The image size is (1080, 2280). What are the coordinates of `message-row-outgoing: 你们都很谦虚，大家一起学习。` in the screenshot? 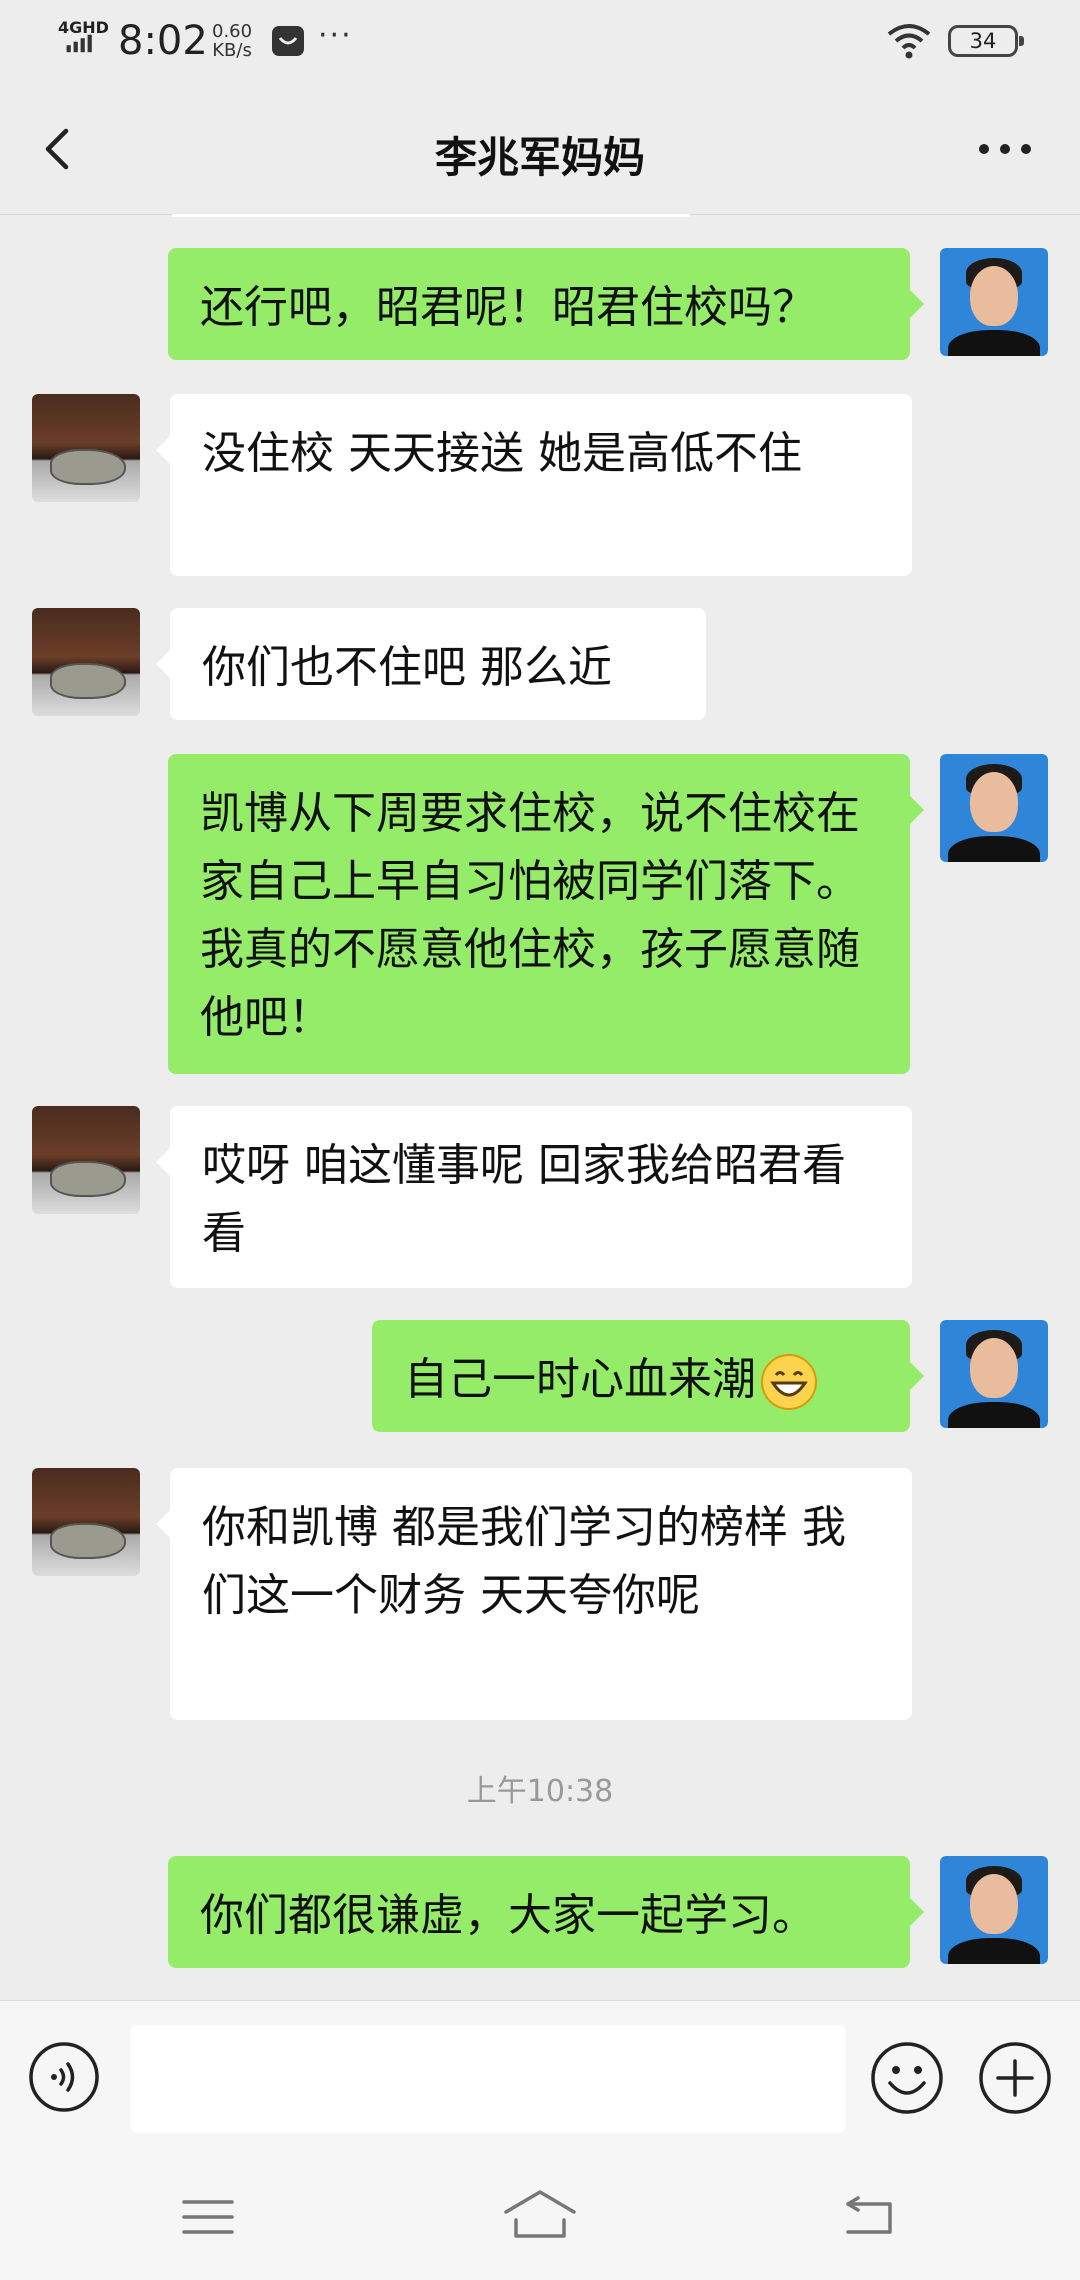 It's located at (540, 1913).